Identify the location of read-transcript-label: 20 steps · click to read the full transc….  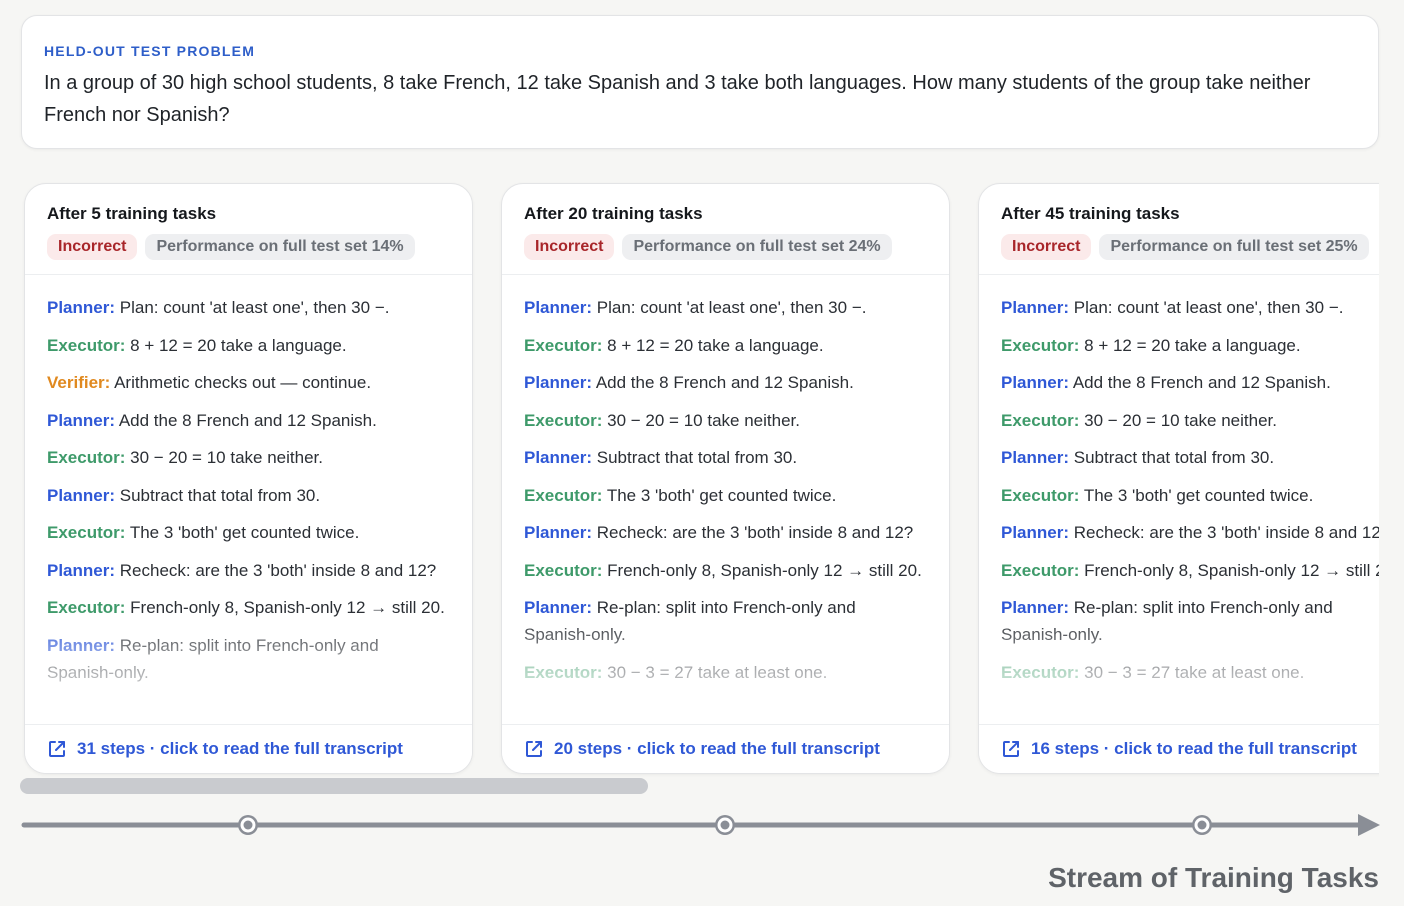
(717, 748).